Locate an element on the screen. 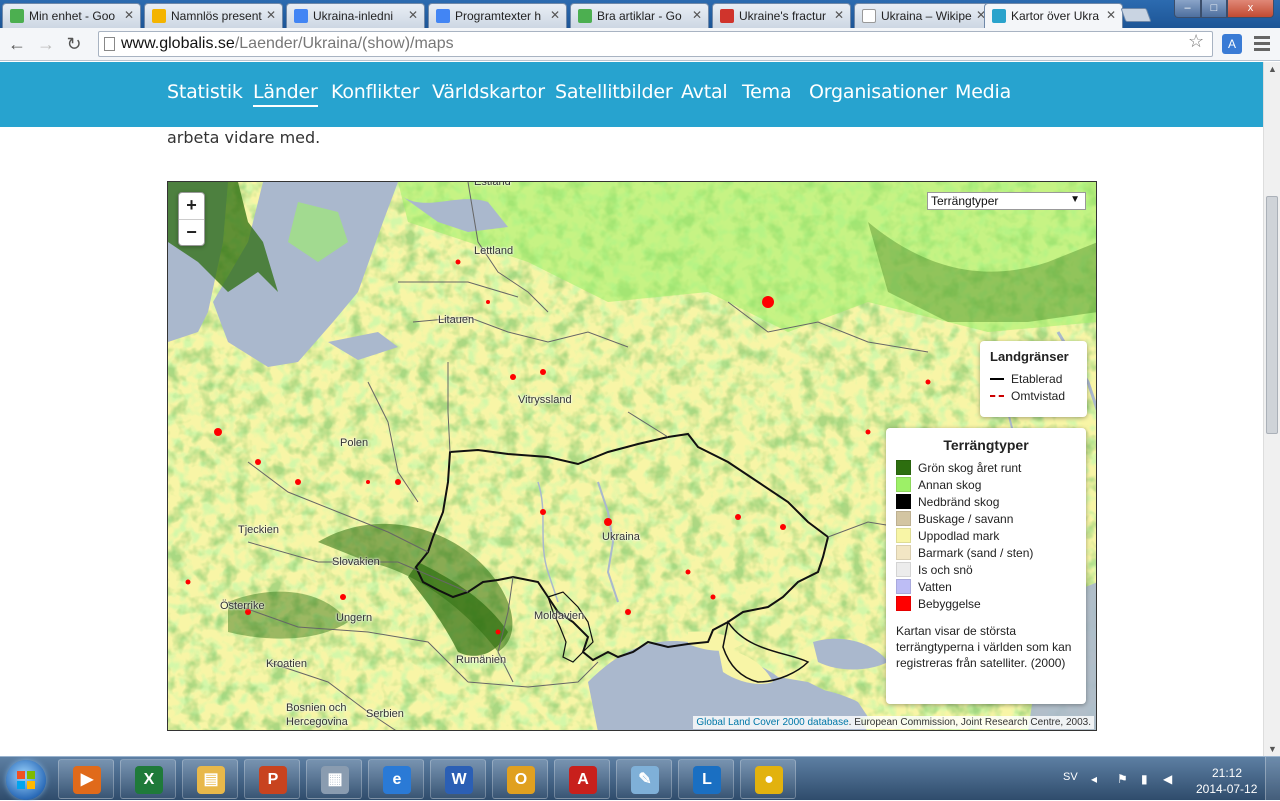 Image resolution: width=1280 pixels, height=801 pixels. lync-icon: L is located at coordinates (707, 780).